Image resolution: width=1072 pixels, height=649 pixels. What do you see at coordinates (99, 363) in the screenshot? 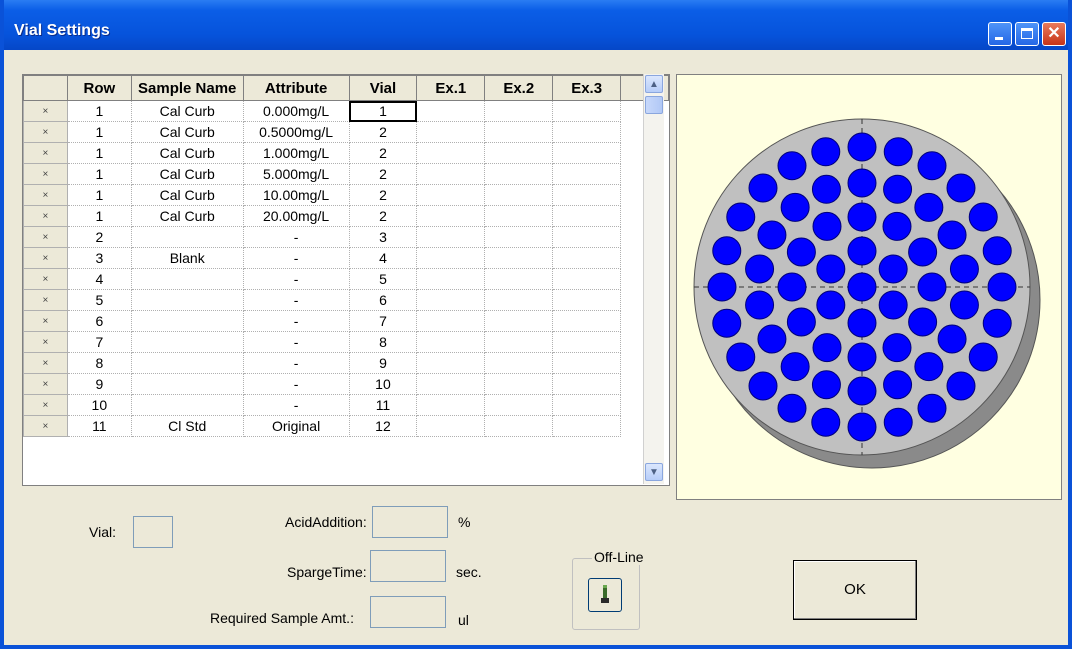
I see `row-number-cell: 8` at bounding box center [99, 363].